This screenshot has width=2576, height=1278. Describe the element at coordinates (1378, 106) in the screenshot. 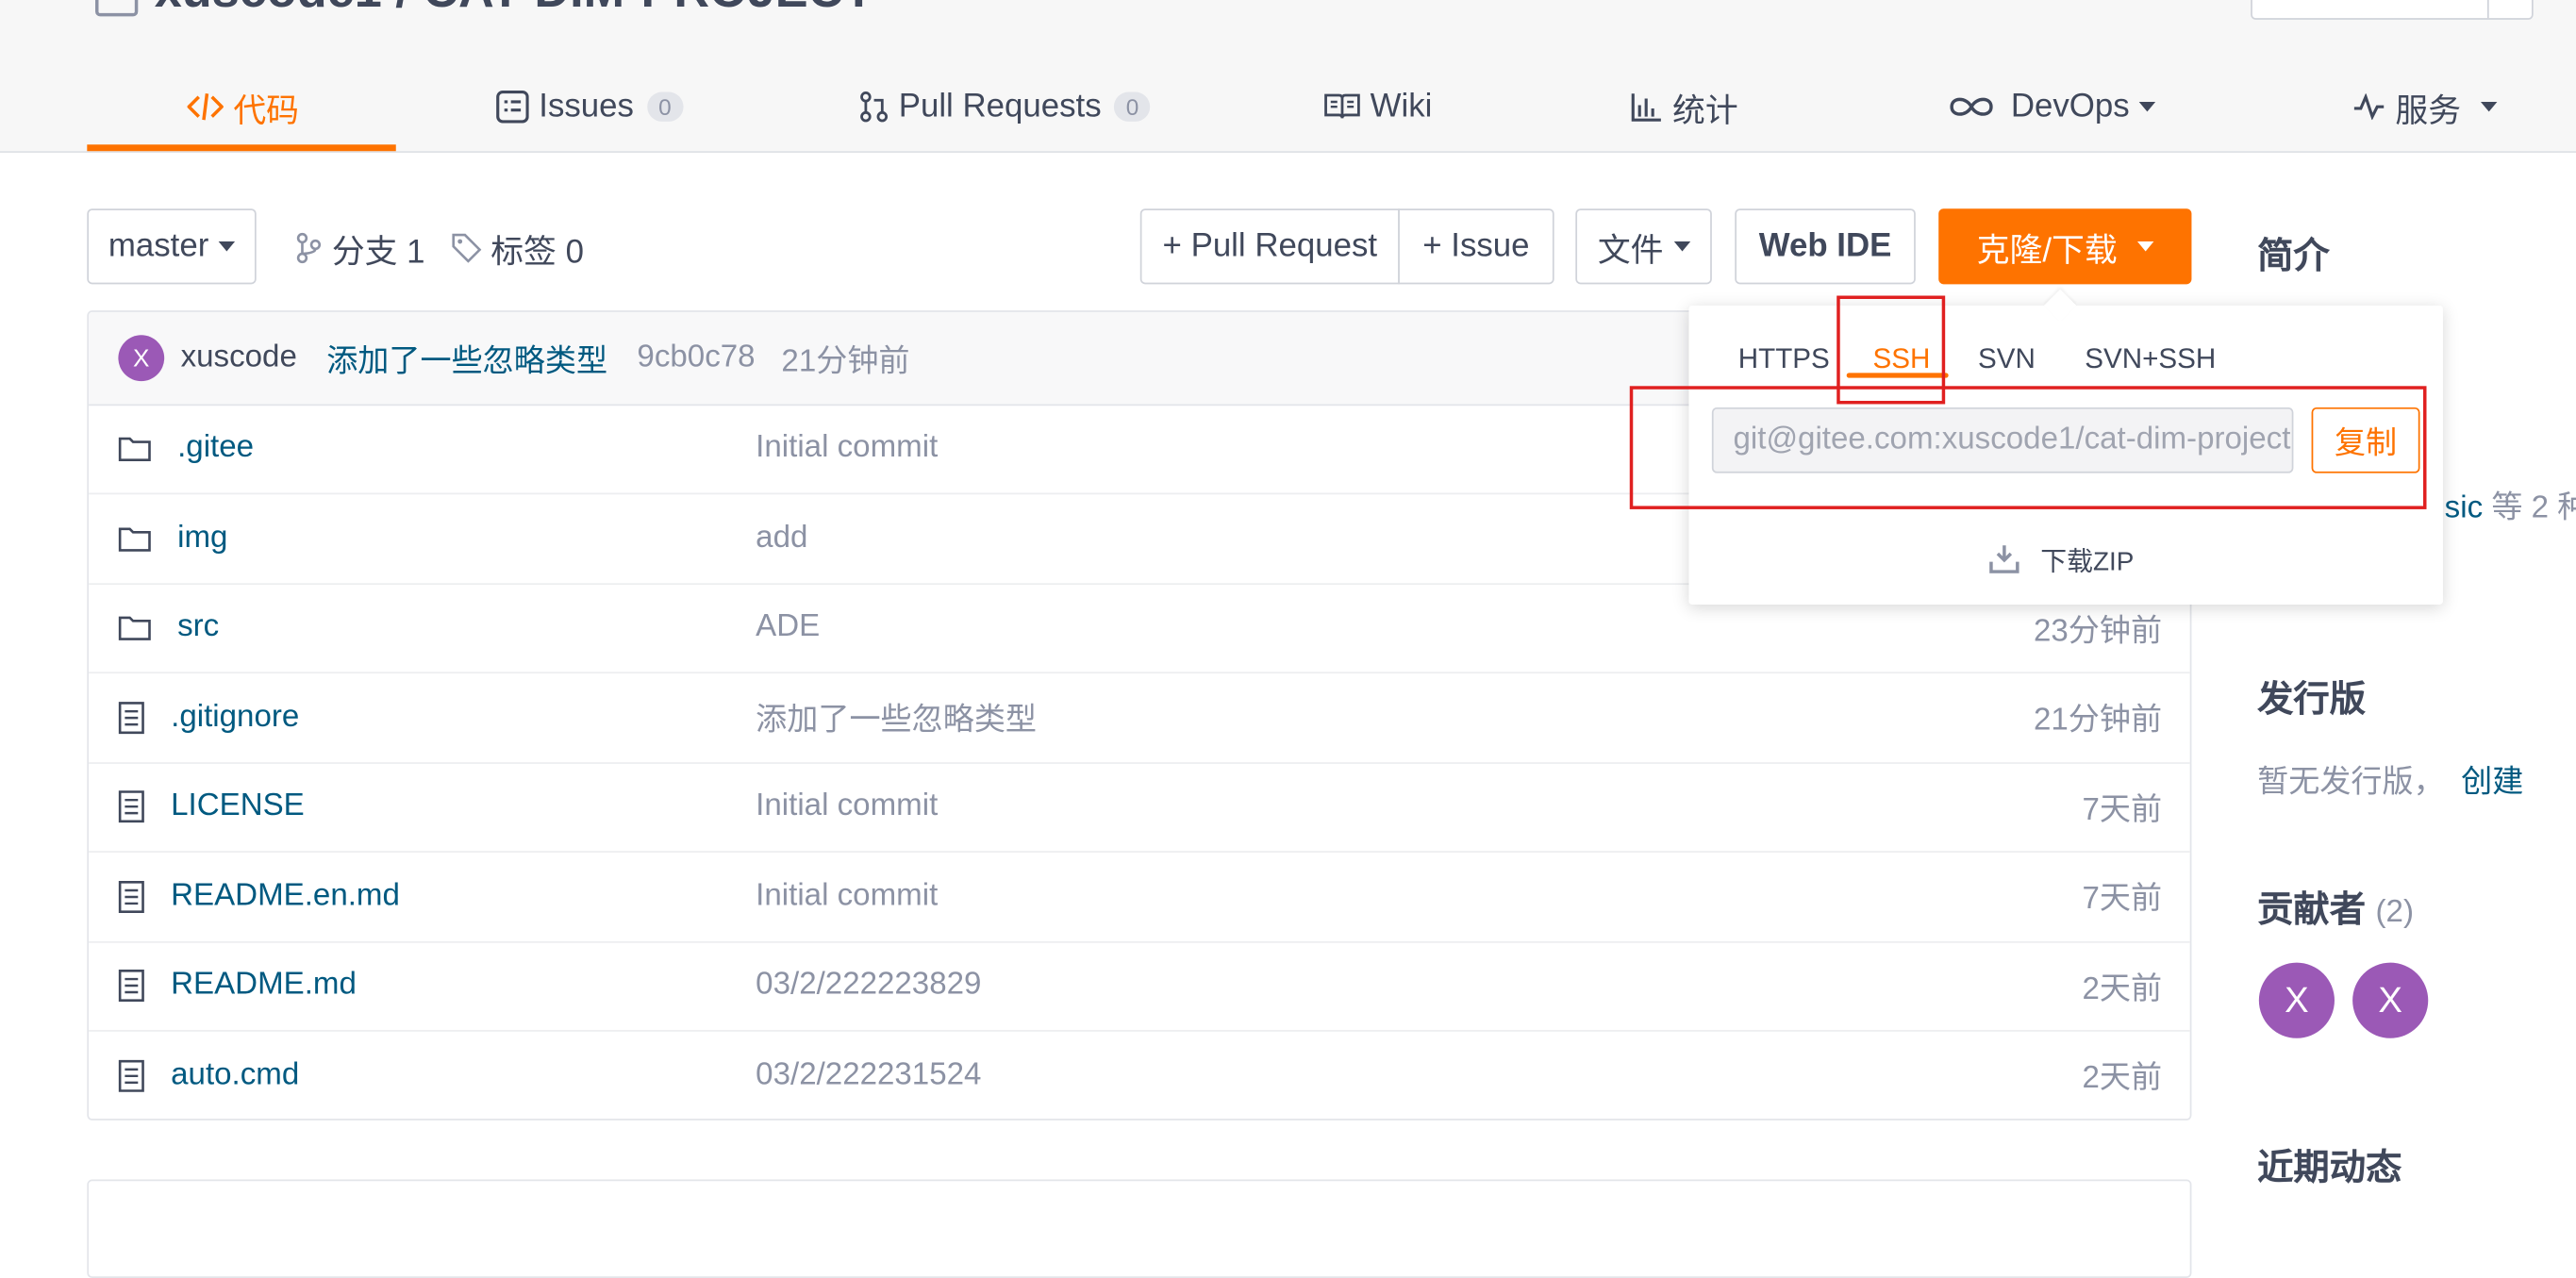

I see `tab-wiki: Wiki` at that location.